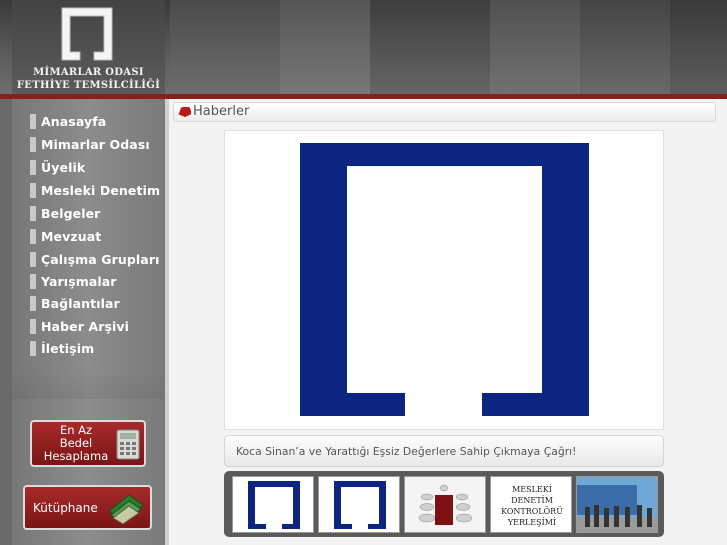 Image resolution: width=727 pixels, height=545 pixels. What do you see at coordinates (100, 259) in the screenshot?
I see `sidebar-item-label: Çalışma Grupları` at bounding box center [100, 259].